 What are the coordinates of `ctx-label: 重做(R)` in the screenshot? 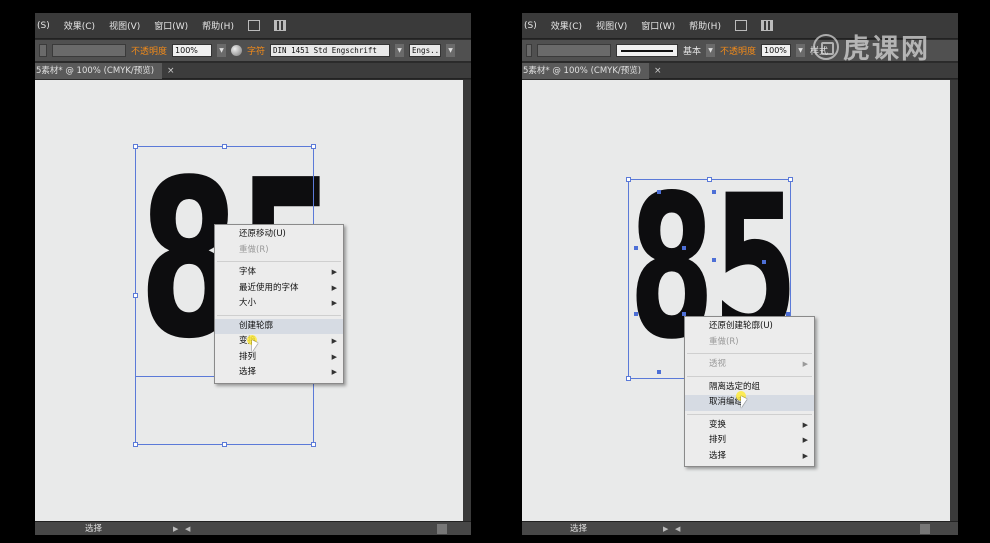 It's located at (724, 341).